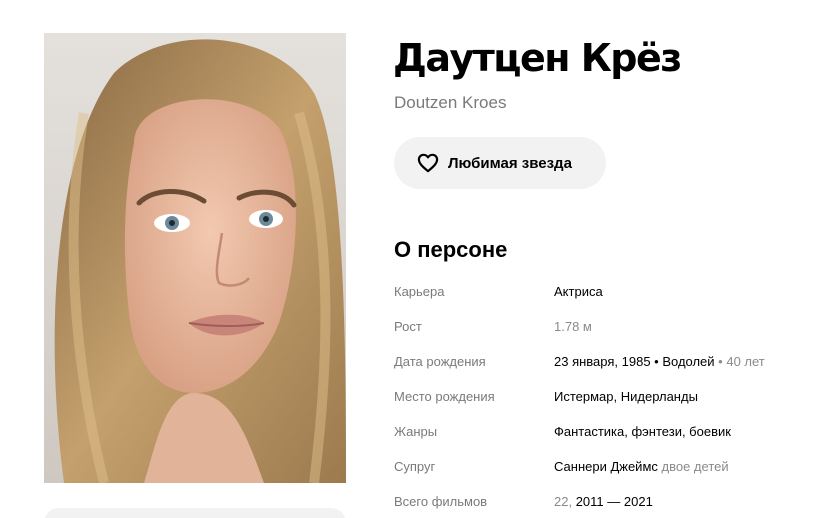 This screenshot has width=839, height=518. Describe the element at coordinates (626, 396) in the screenshot. I see `birth-place-value: Истермар, Нидерланды` at that location.